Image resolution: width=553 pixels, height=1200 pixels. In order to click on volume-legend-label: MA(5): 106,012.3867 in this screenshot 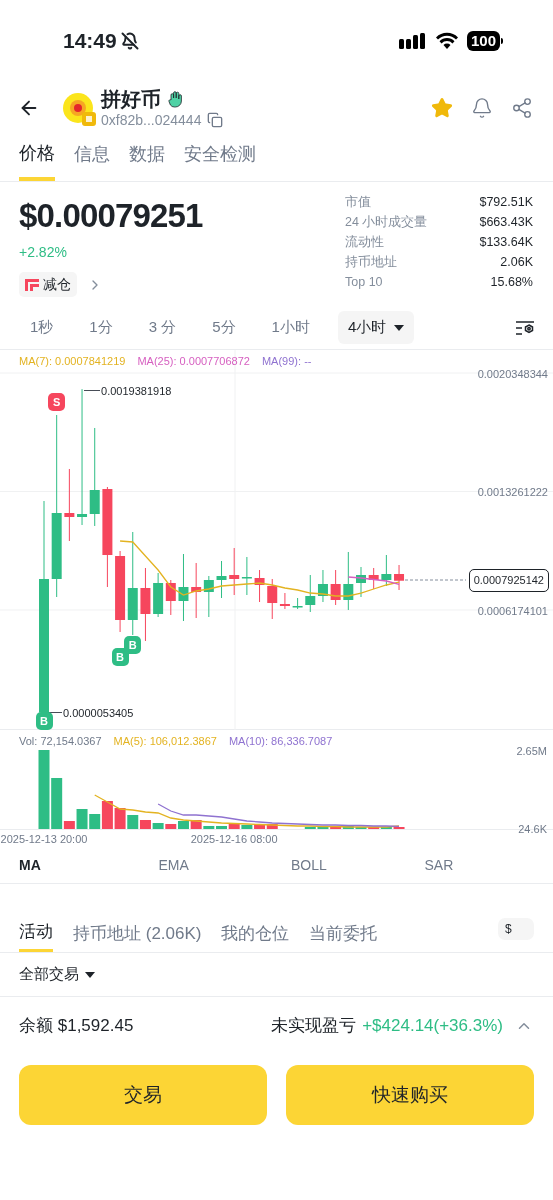, I will do `click(165, 741)`.